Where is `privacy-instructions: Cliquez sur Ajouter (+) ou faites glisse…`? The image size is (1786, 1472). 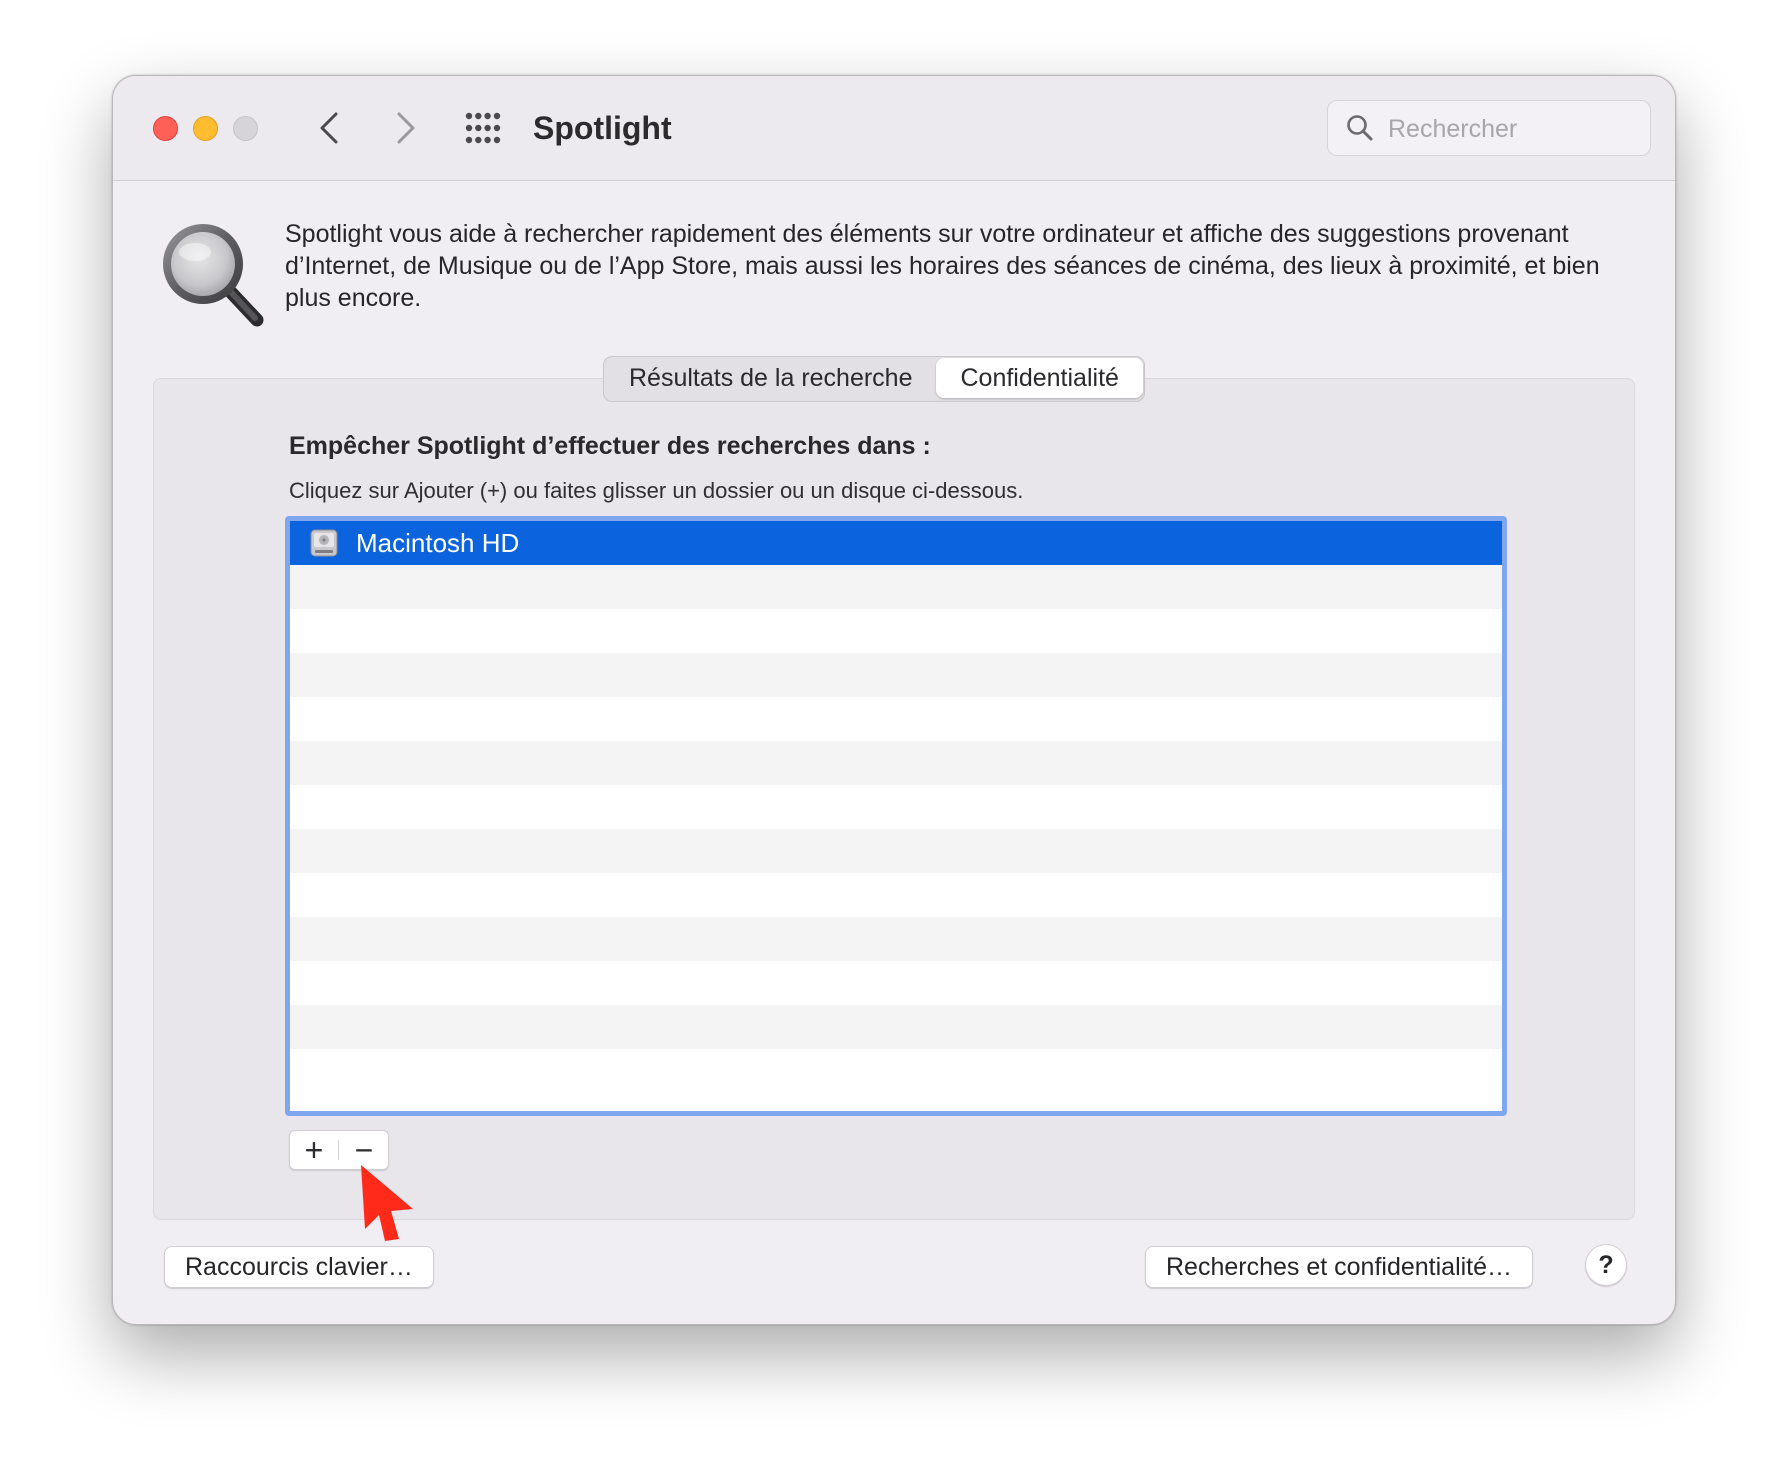
privacy-instructions: Cliquez sur Ajouter (+) ou faites glisse… is located at coordinates (656, 490).